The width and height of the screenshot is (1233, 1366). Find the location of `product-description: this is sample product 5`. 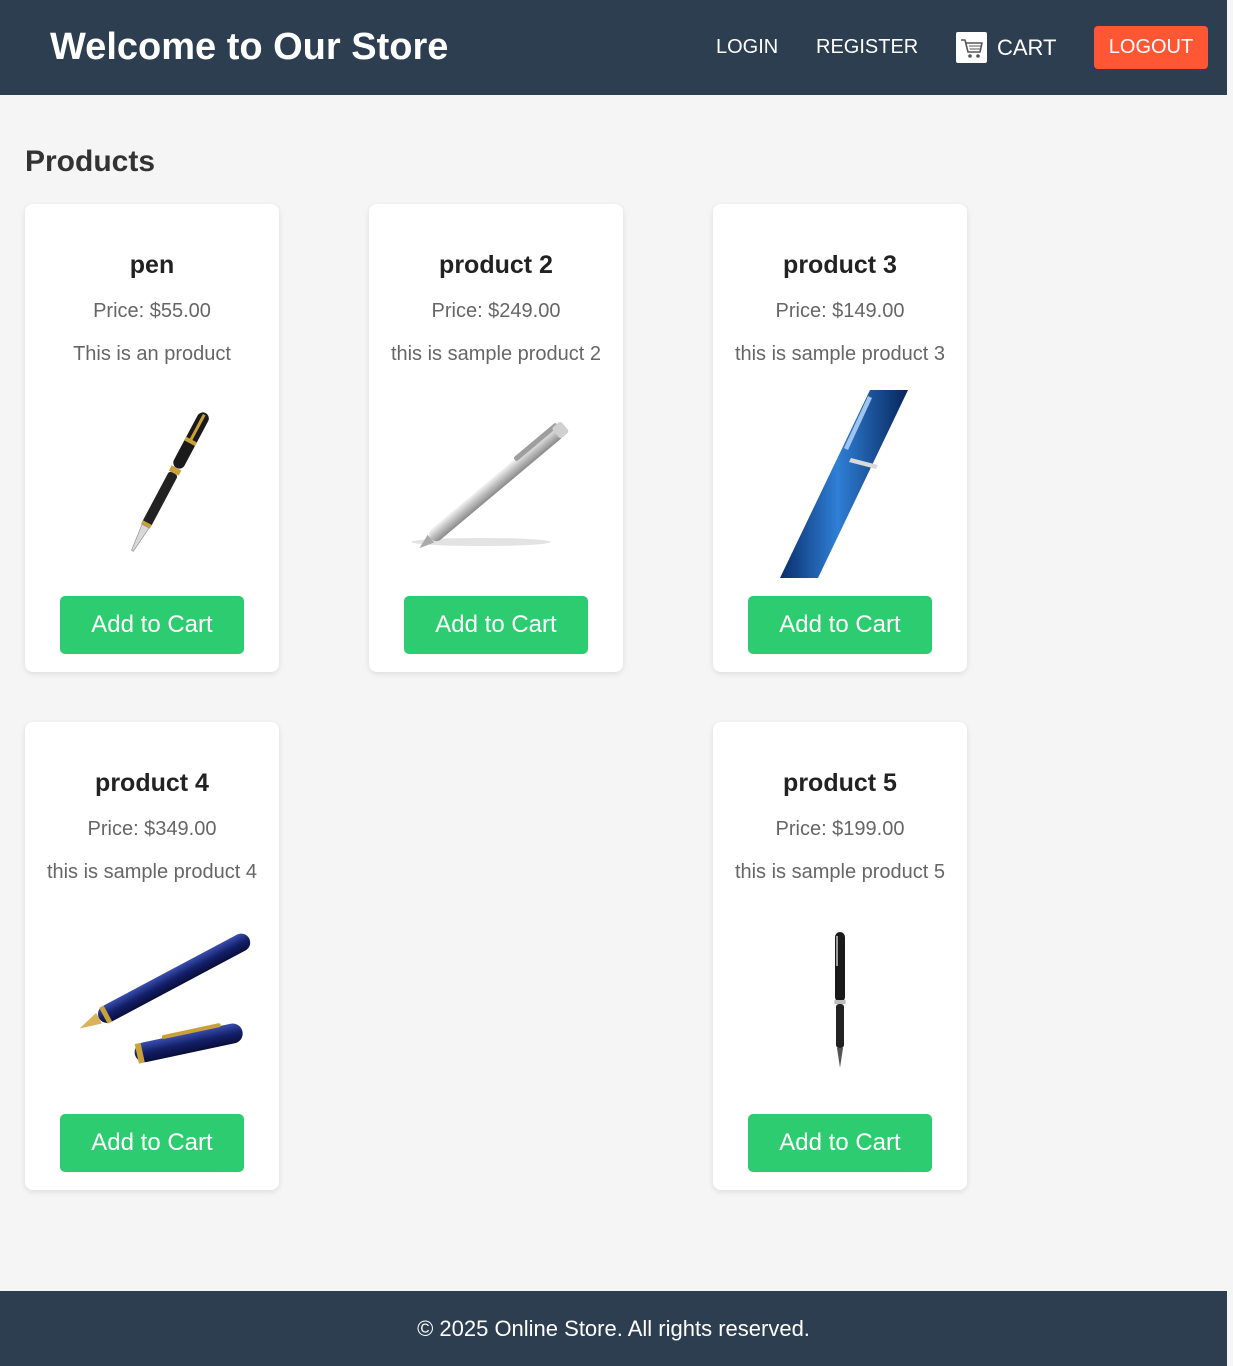

product-description: this is sample product 5 is located at coordinates (840, 872).